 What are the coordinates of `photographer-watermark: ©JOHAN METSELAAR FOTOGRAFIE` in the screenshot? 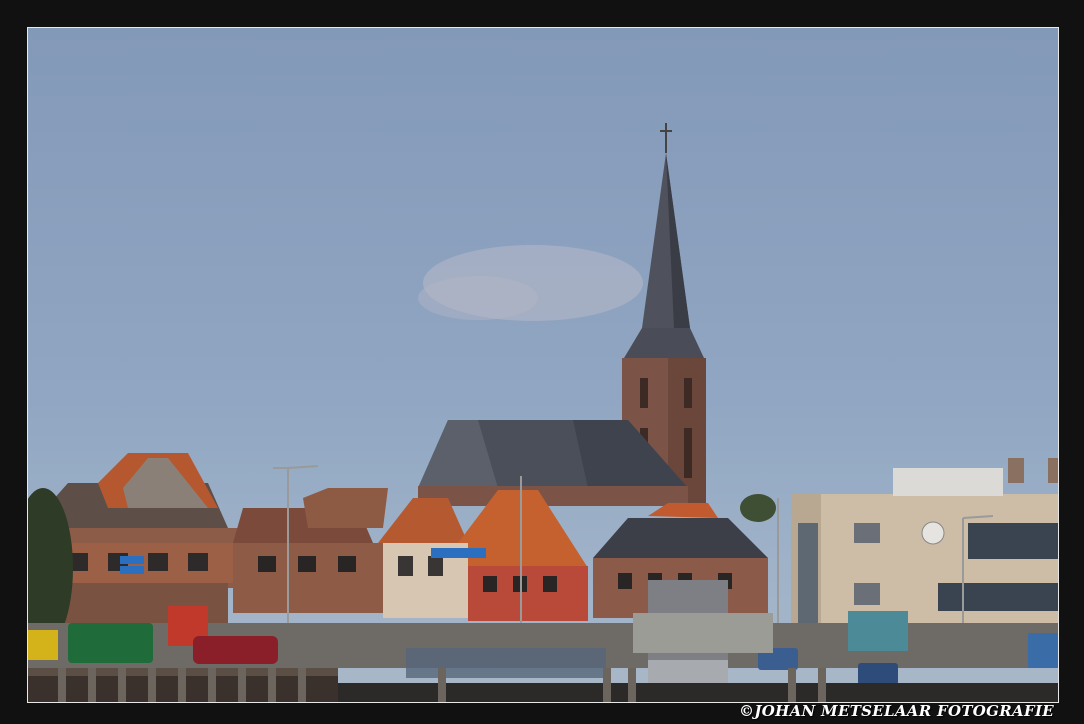 It's located at (896, 711).